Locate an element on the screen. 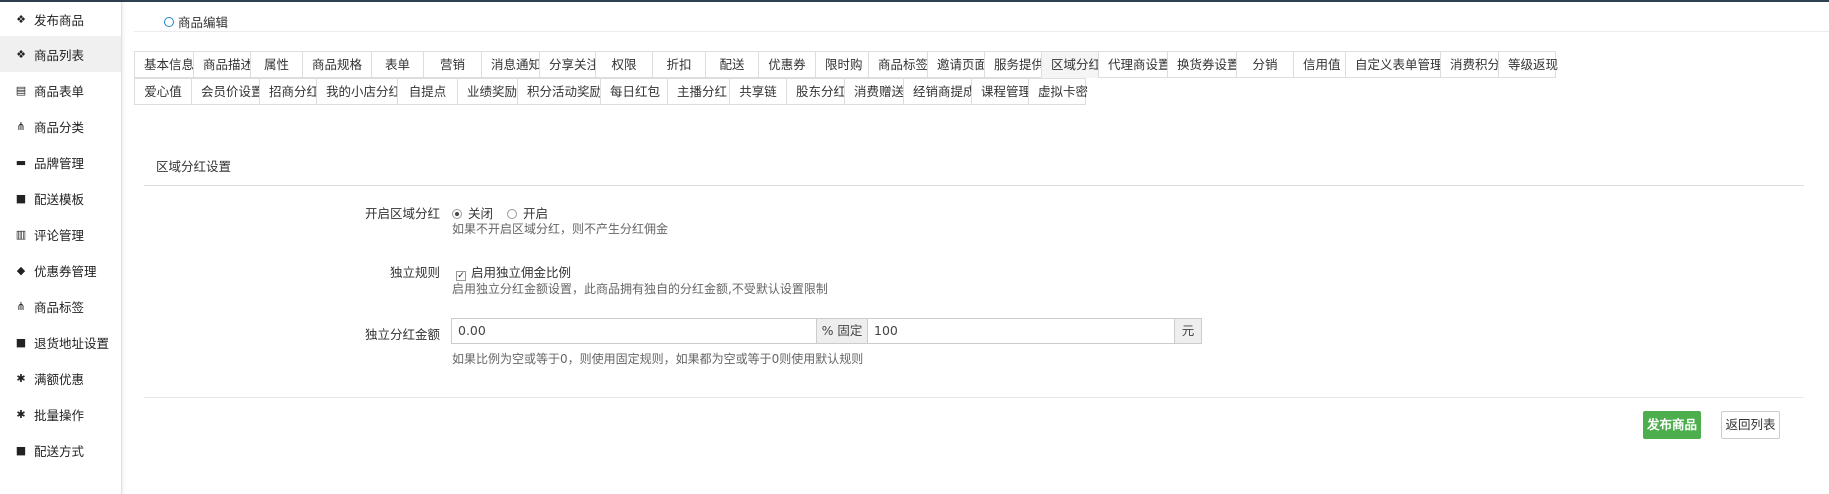 Image resolution: width=1829 pixels, height=494 pixels. tab-item: 招商分红 is located at coordinates (289, 91).